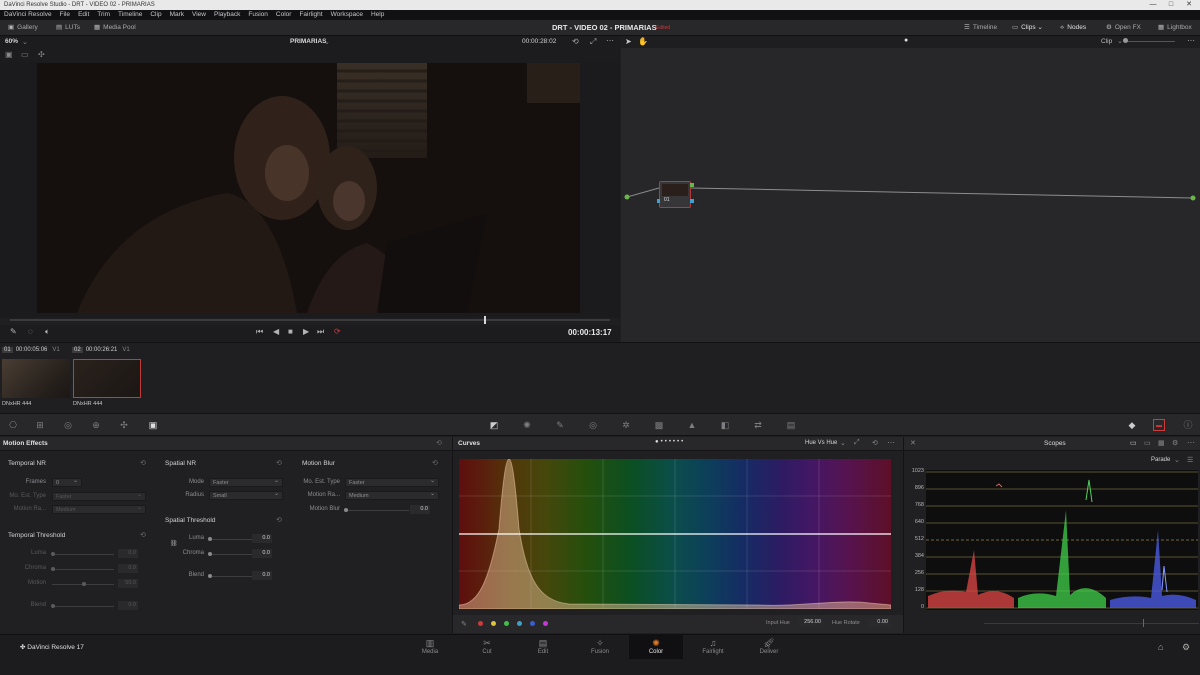 The height and width of the screenshot is (675, 1200). I want to click on scope-options-icon: ⋯, so click(1191, 442).